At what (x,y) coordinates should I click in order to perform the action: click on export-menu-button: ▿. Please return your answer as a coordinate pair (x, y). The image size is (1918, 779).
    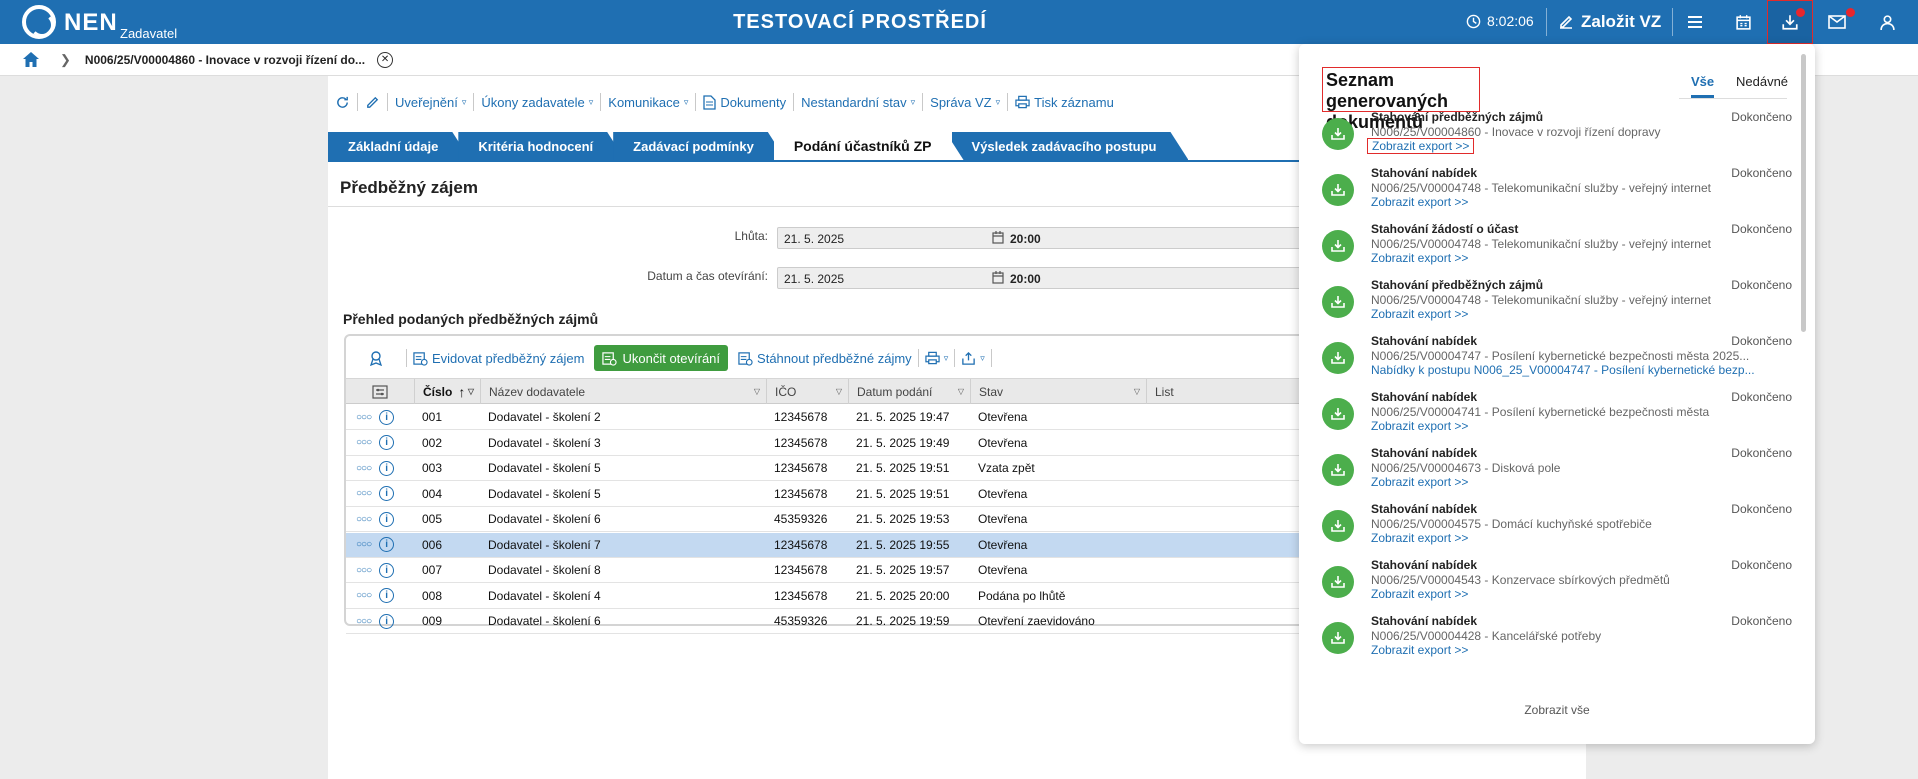
    Looking at the image, I should click on (973, 358).